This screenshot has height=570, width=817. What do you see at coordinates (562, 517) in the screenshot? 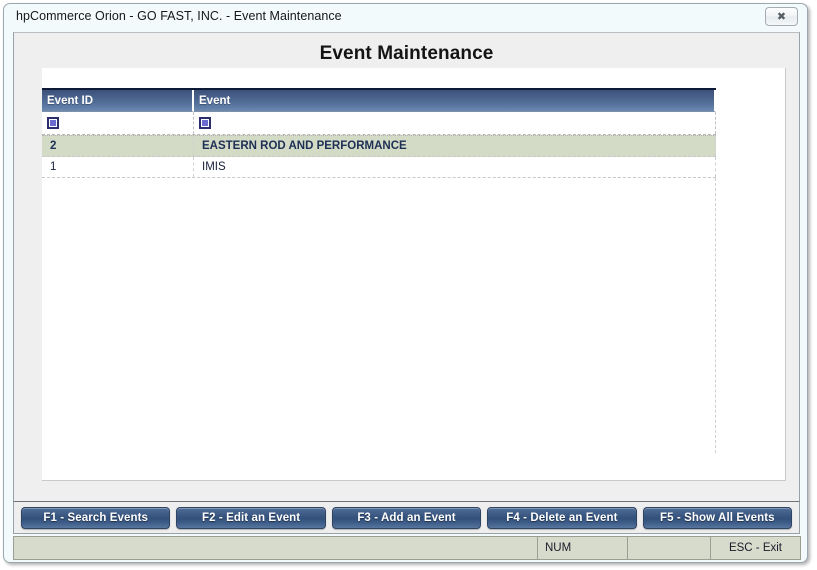
I see `delete-event-button: F4 - Delete an Event` at bounding box center [562, 517].